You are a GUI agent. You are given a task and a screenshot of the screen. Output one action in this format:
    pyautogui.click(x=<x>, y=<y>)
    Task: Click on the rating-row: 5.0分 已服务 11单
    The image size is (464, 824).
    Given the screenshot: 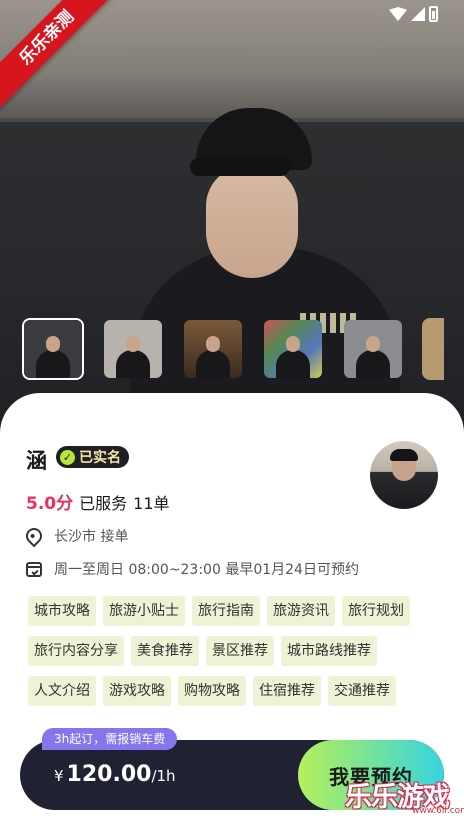 What is the action you would take?
    pyautogui.click(x=98, y=501)
    